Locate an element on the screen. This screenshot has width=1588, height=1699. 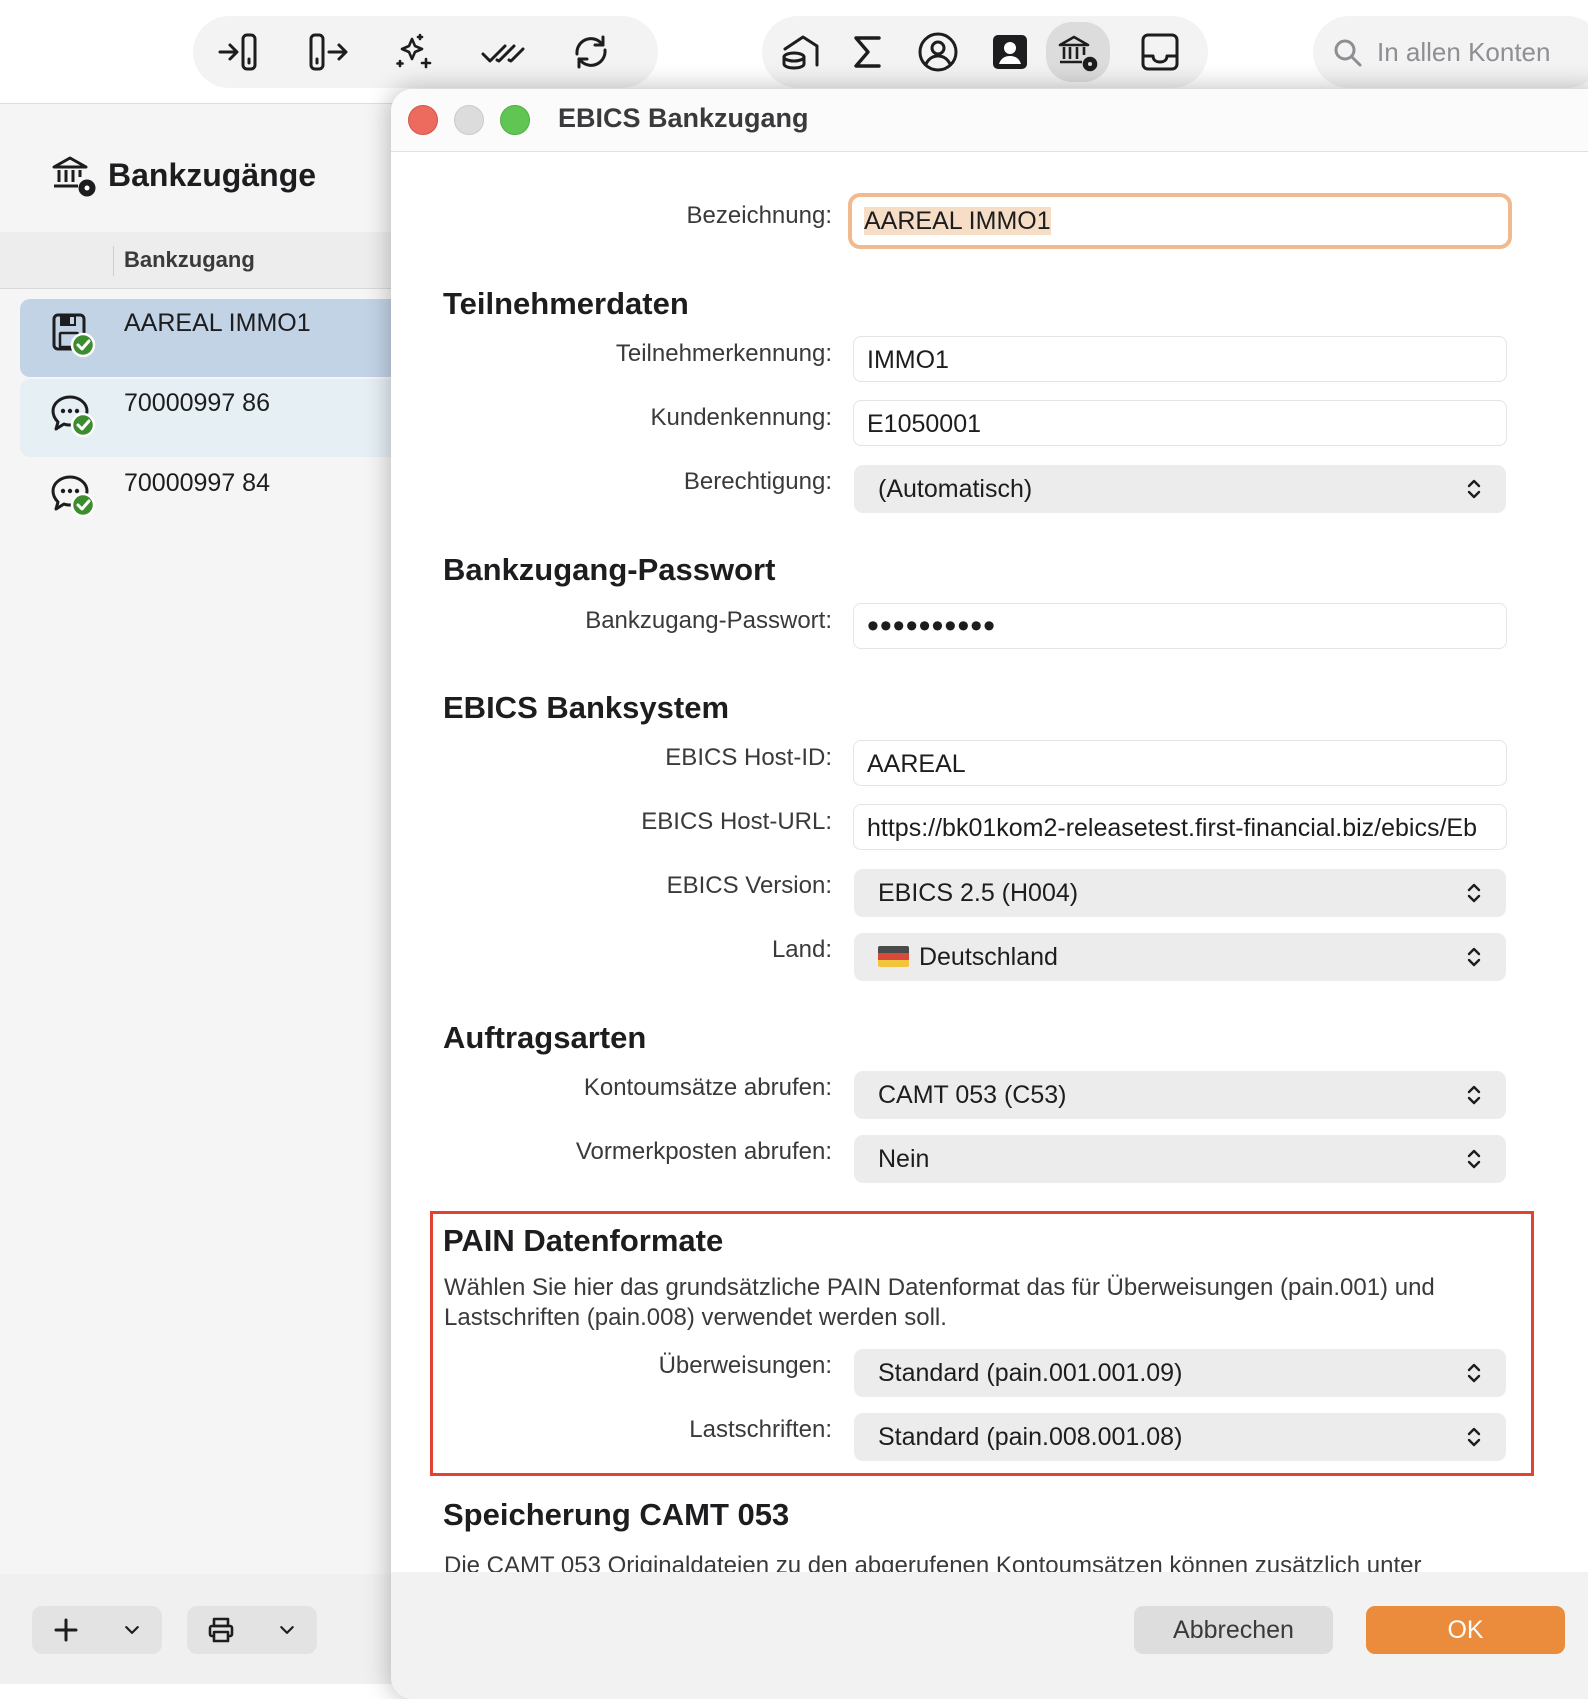
ebics-version-label: EBICS Version: is located at coordinates (749, 885).